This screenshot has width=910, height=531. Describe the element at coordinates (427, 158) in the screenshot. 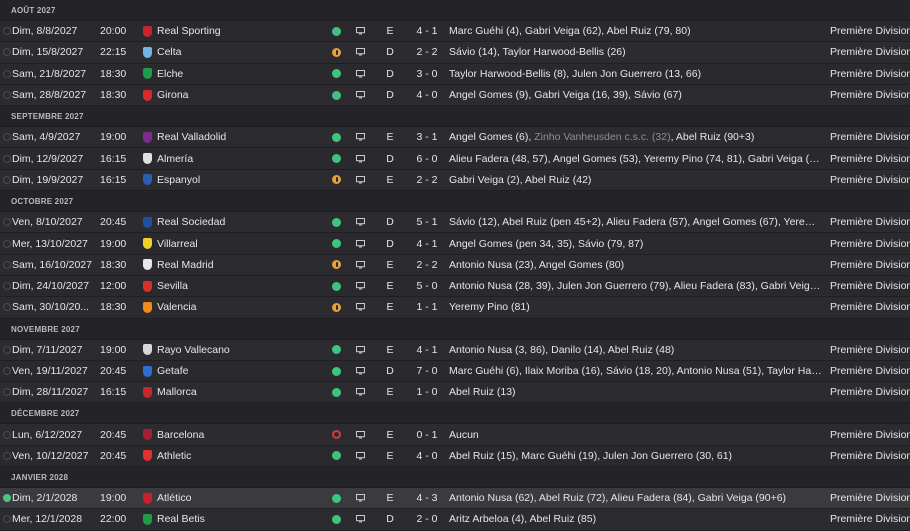

I see `score: 6 - 0` at that location.